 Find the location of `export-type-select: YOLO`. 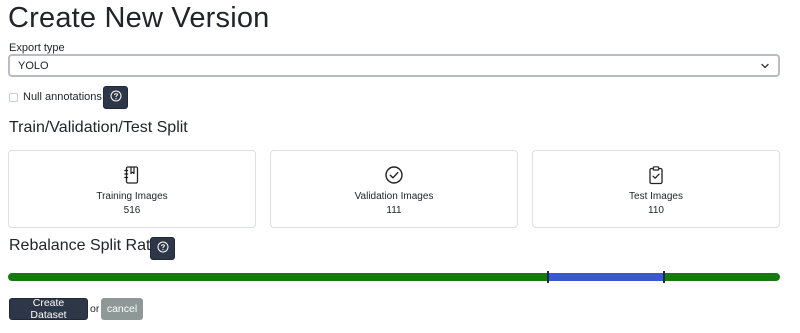

export-type-select: YOLO is located at coordinates (394, 65).